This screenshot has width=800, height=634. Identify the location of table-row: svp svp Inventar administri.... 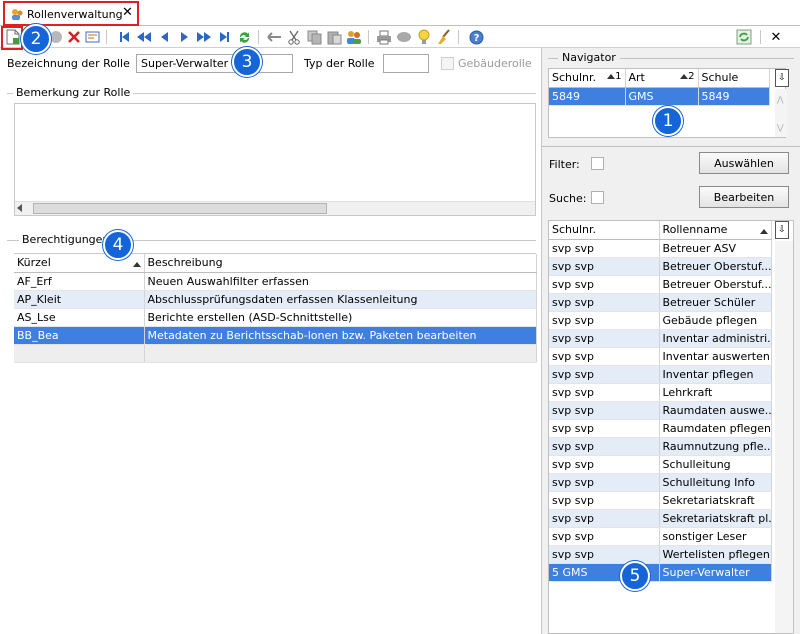
(660, 338).